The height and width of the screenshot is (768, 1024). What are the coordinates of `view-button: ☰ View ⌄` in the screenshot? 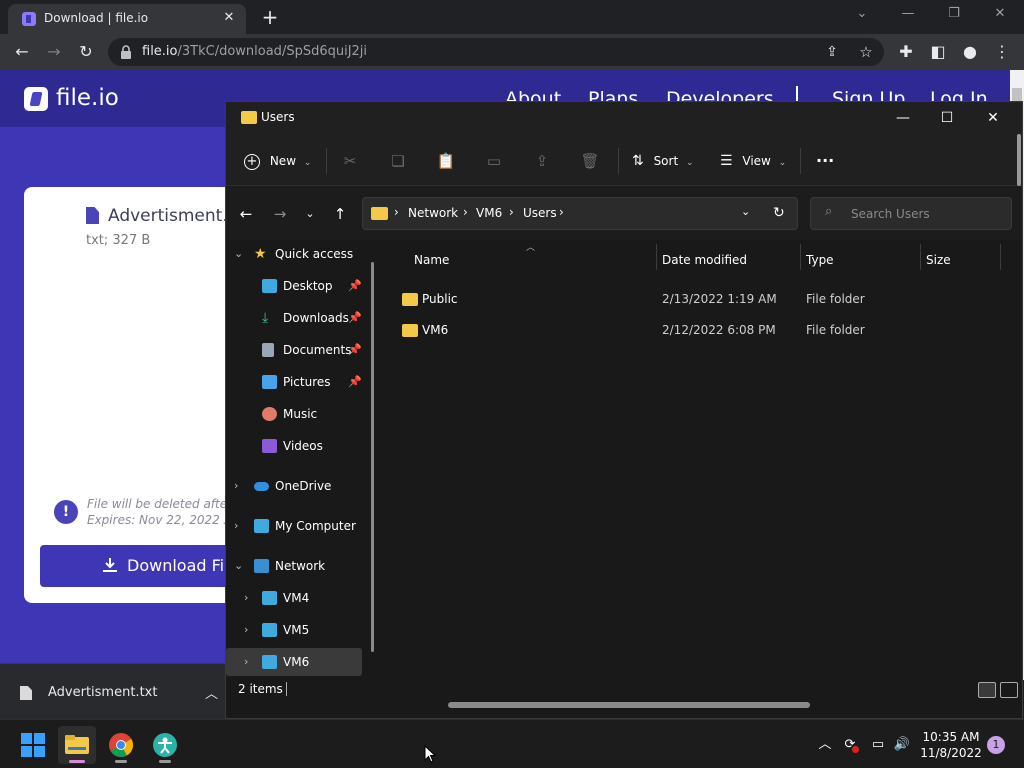 It's located at (753, 161).